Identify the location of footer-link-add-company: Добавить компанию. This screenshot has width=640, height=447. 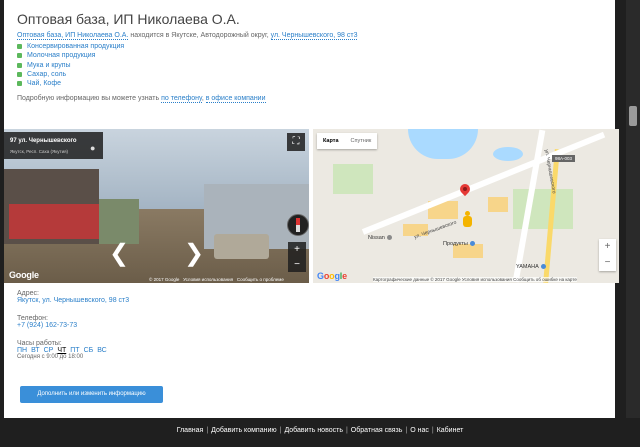
(243, 430).